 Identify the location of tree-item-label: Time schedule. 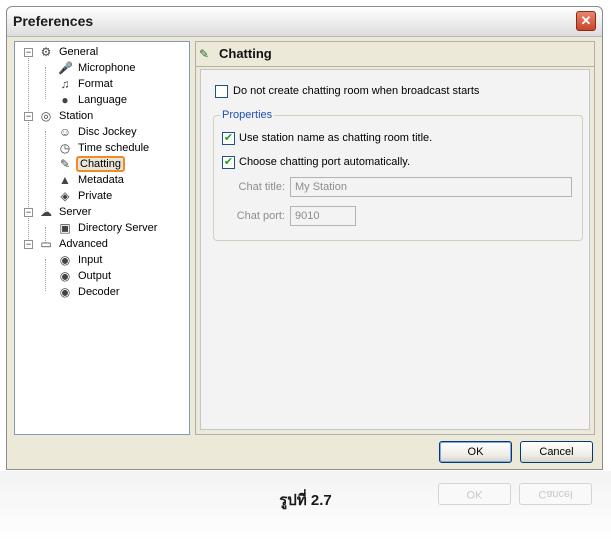
(114, 148).